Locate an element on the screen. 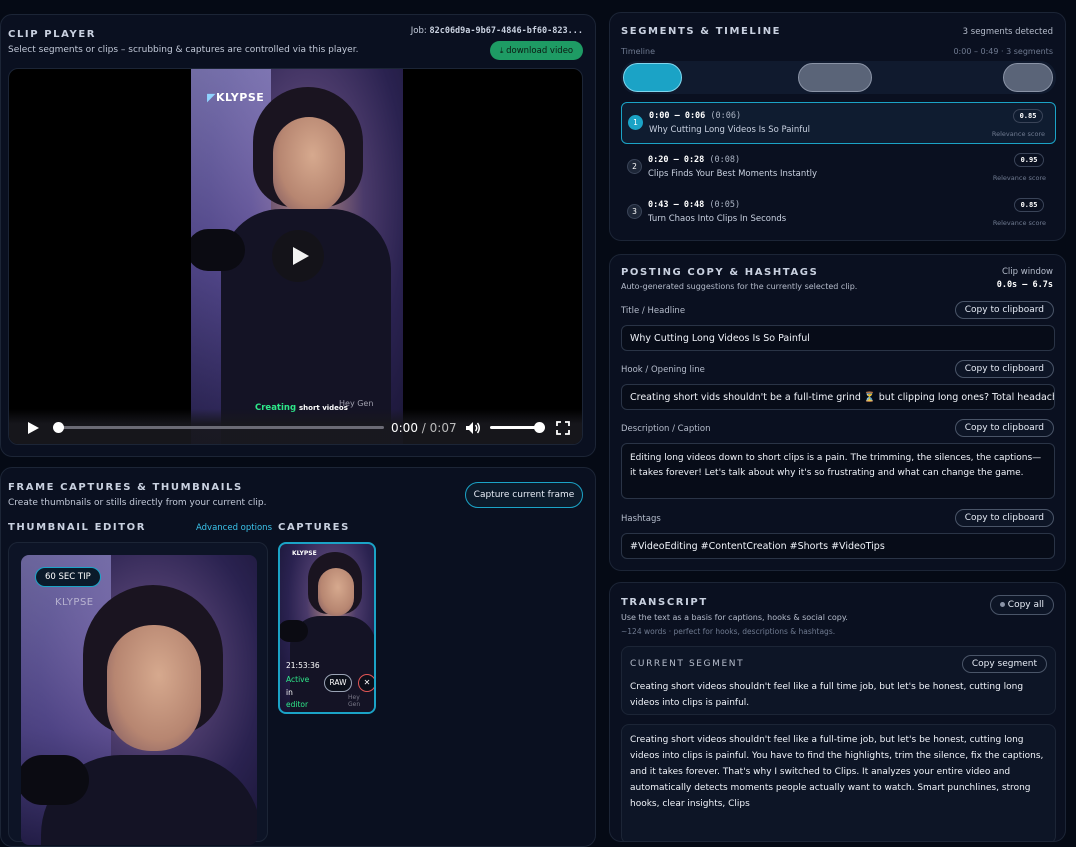 This screenshot has width=1076, height=847. copy-hashtags-button: Copy to clipboard is located at coordinates (1004, 518).